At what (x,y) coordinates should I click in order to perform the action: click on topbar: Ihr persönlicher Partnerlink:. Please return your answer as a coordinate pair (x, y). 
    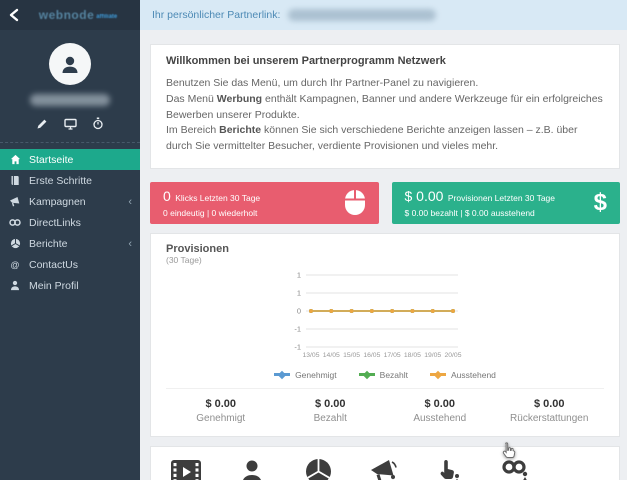
    Looking at the image, I should click on (383, 15).